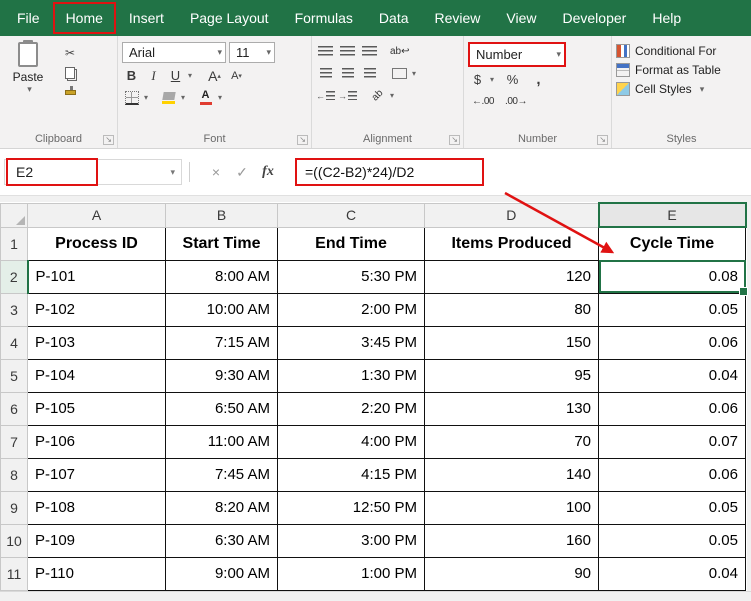  What do you see at coordinates (666, 18) in the screenshot?
I see `tab-help: Help` at bounding box center [666, 18].